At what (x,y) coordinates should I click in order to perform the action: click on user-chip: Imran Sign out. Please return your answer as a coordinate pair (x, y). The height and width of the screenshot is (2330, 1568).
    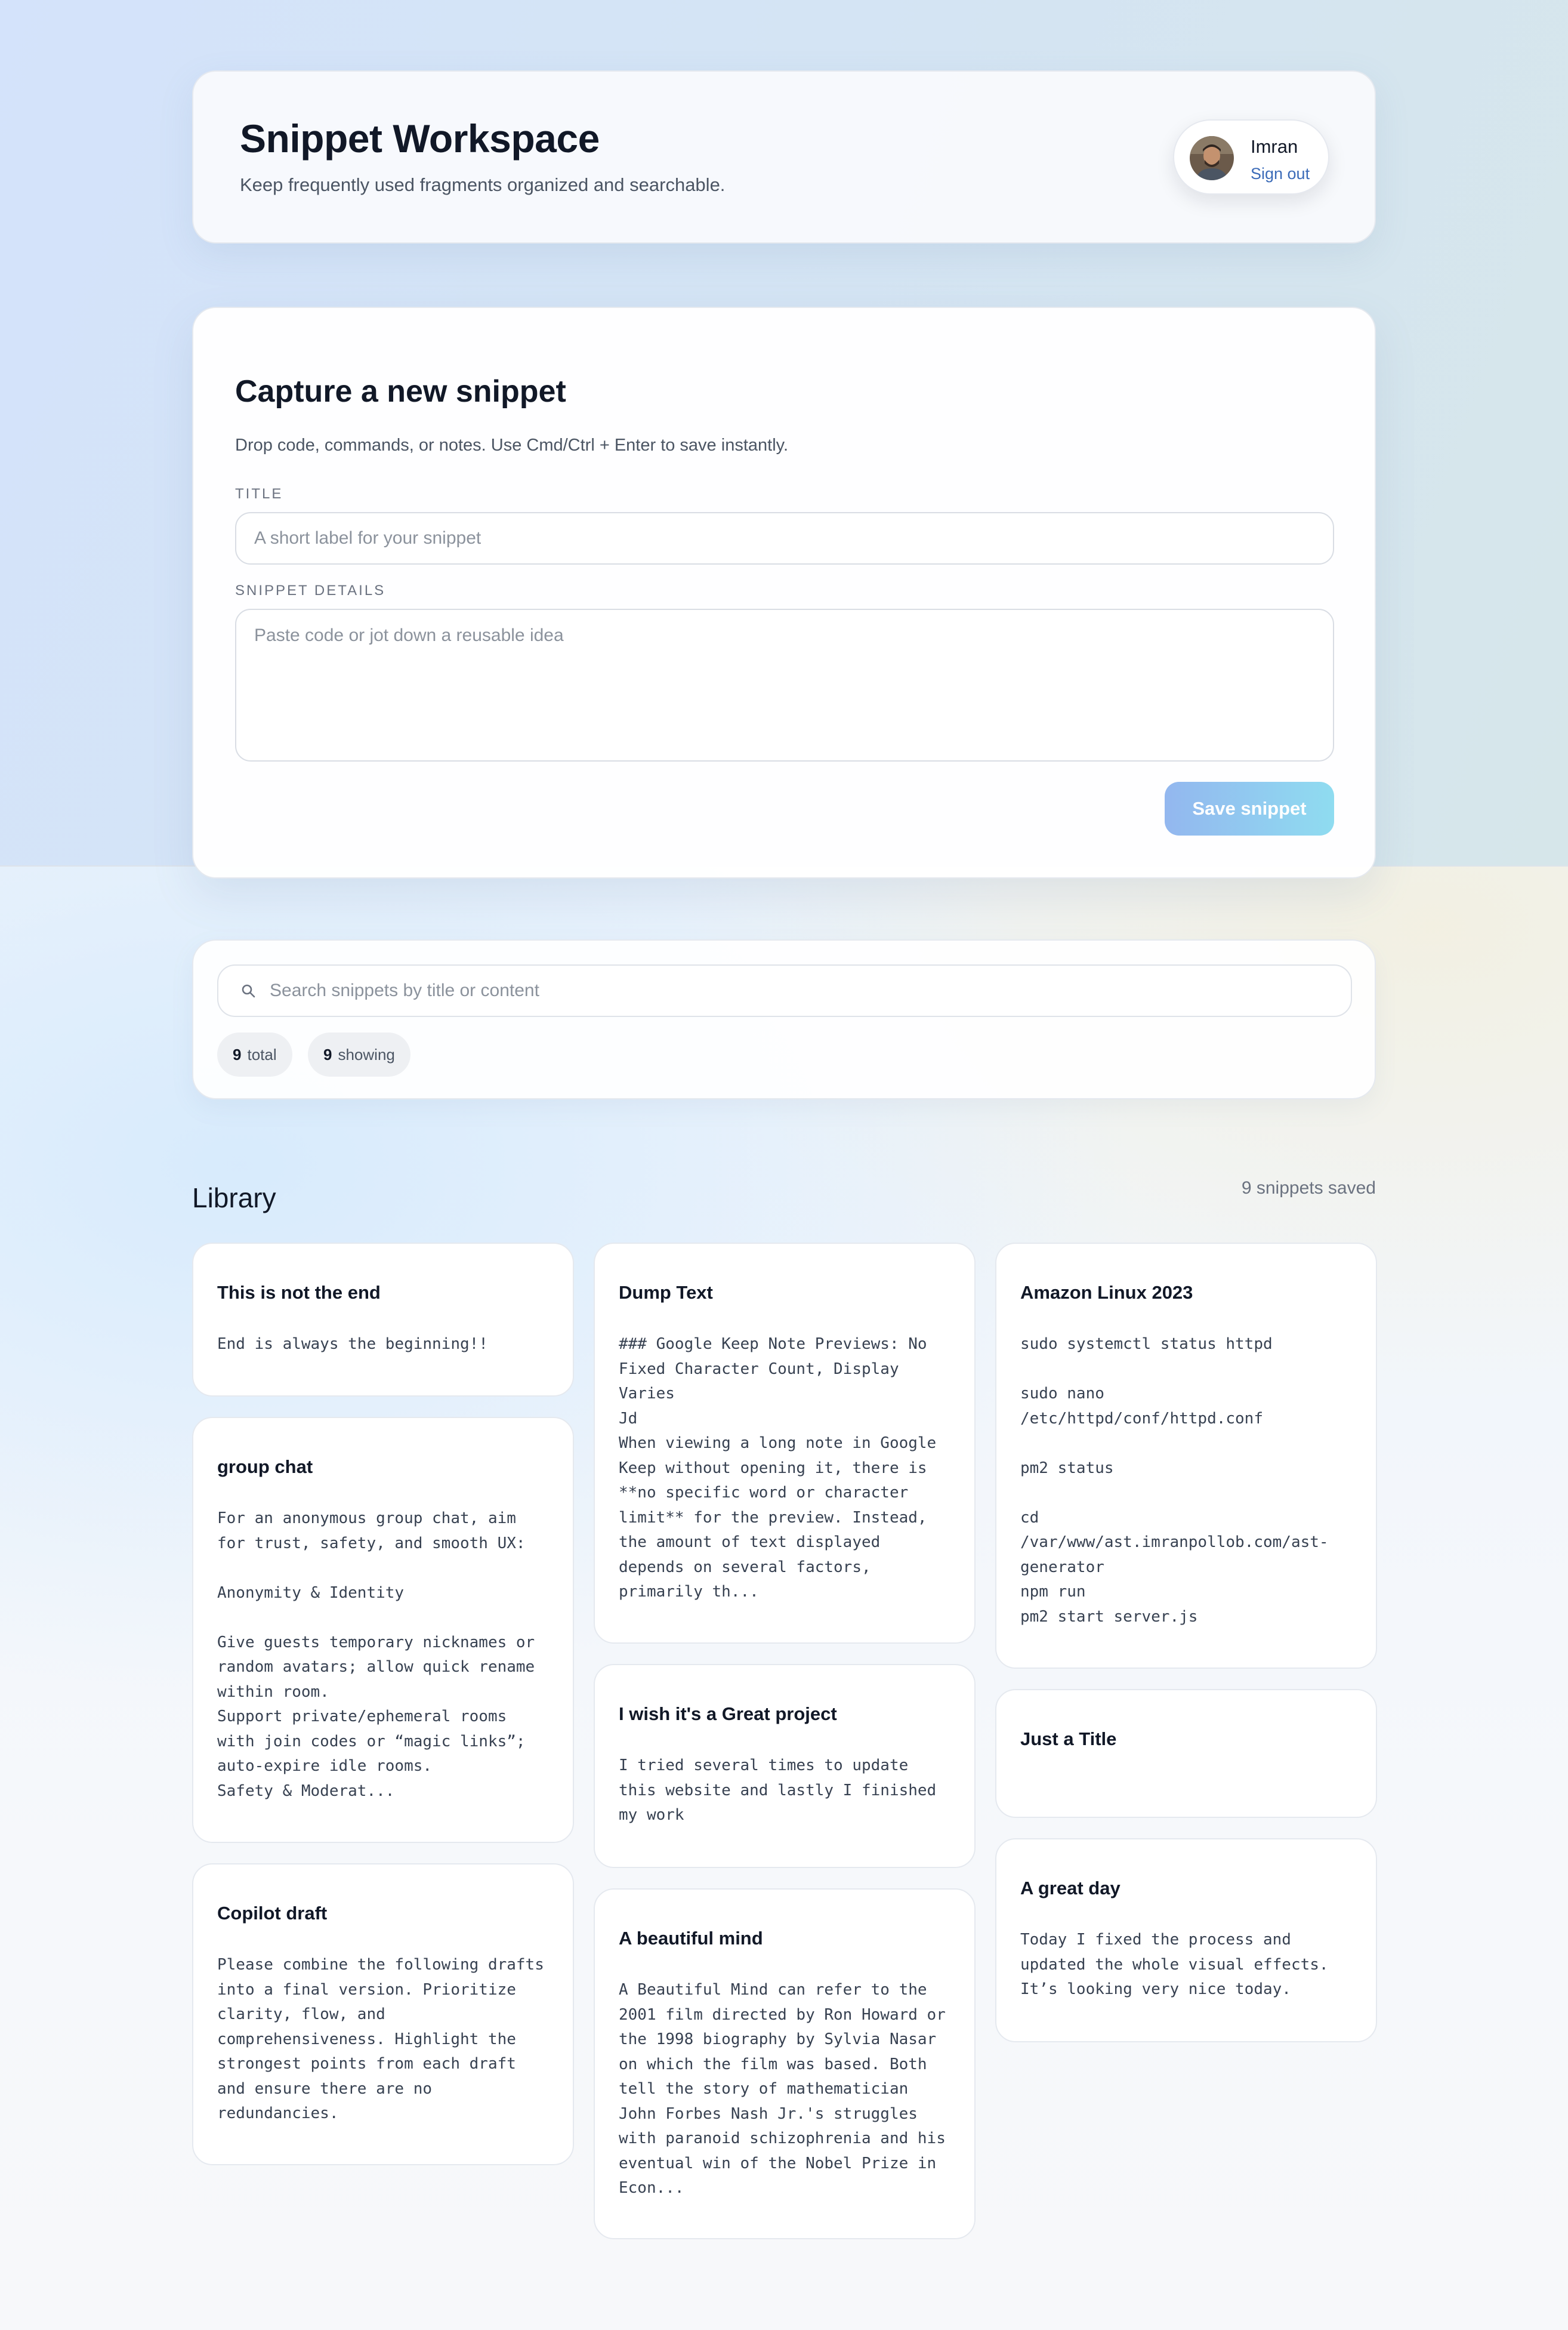
    Looking at the image, I should click on (1251, 157).